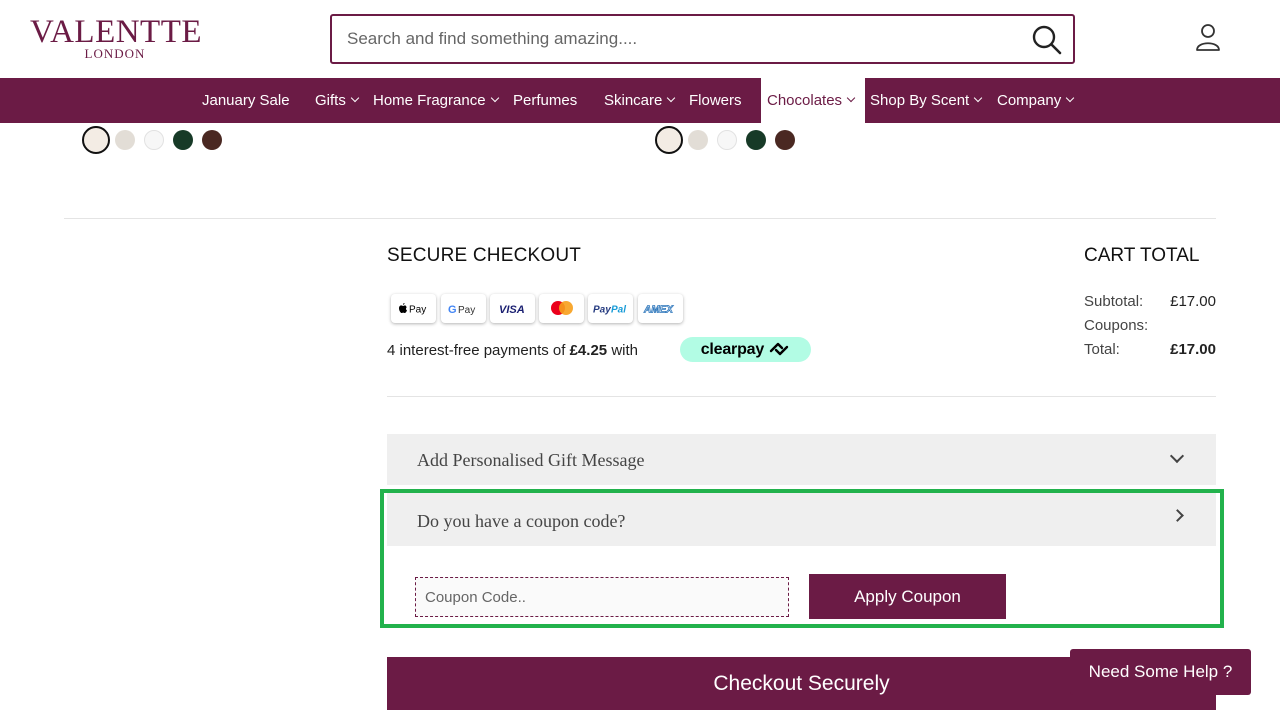 The height and width of the screenshot is (720, 1280). What do you see at coordinates (1047, 40) in the screenshot?
I see `search-icon` at bounding box center [1047, 40].